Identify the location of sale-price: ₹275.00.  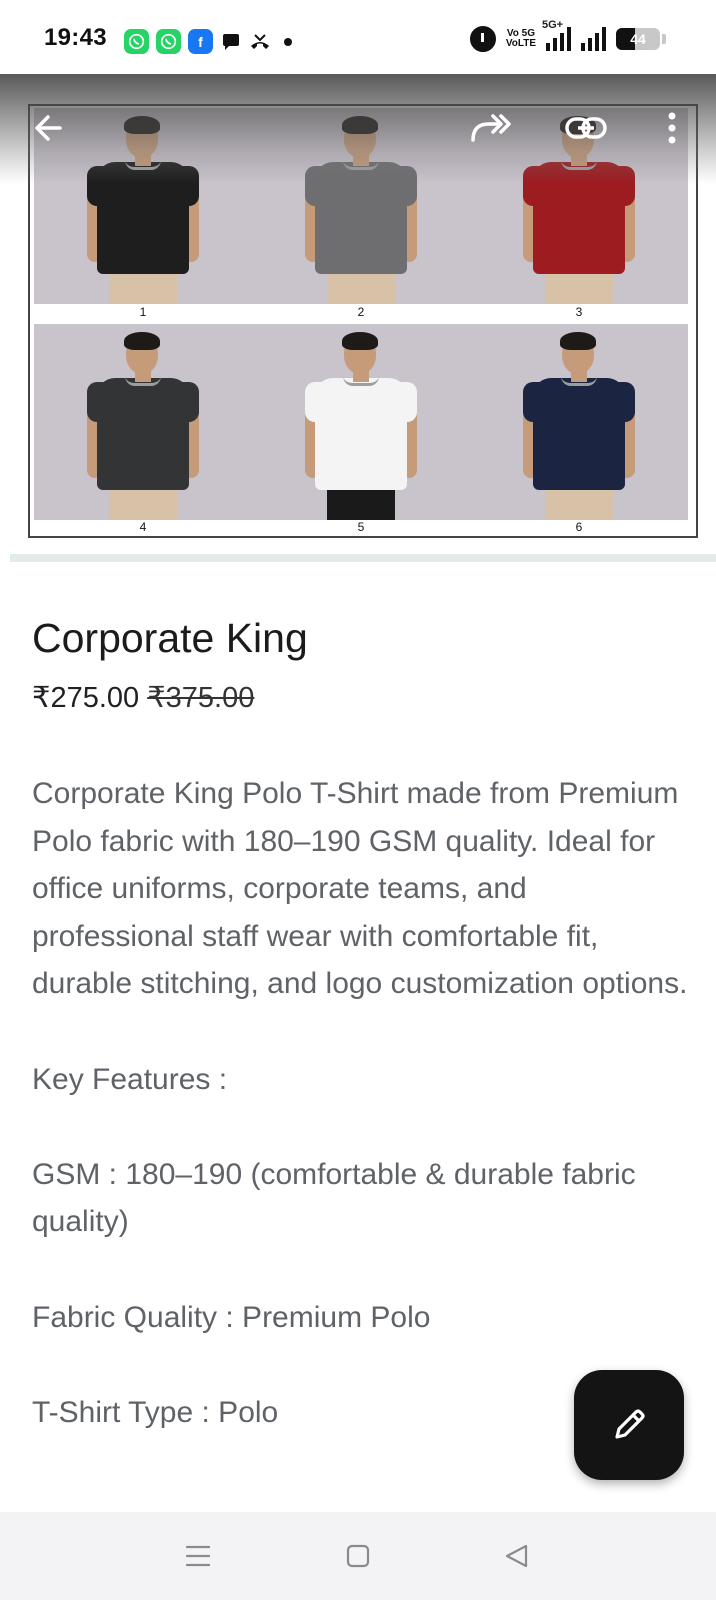
(86, 698).